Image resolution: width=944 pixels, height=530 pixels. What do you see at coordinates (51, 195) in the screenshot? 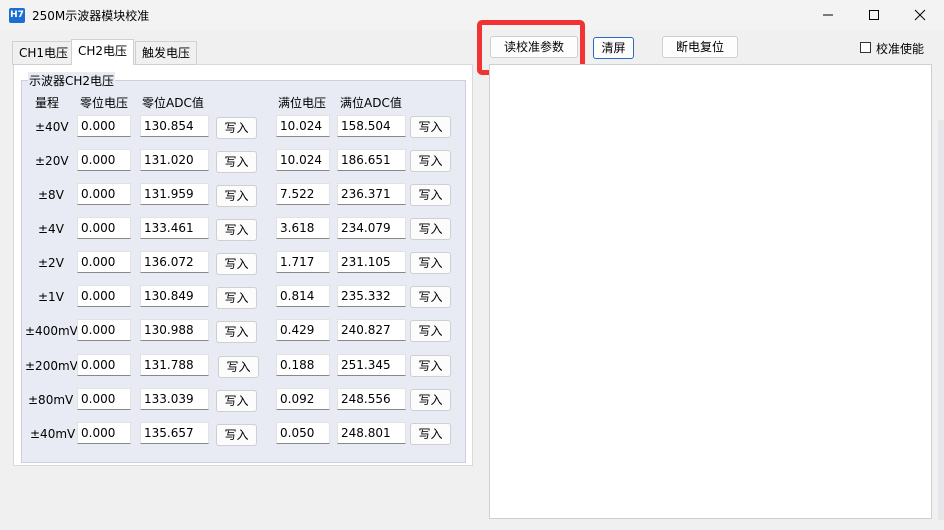
I see `range-label: ±8V` at bounding box center [51, 195].